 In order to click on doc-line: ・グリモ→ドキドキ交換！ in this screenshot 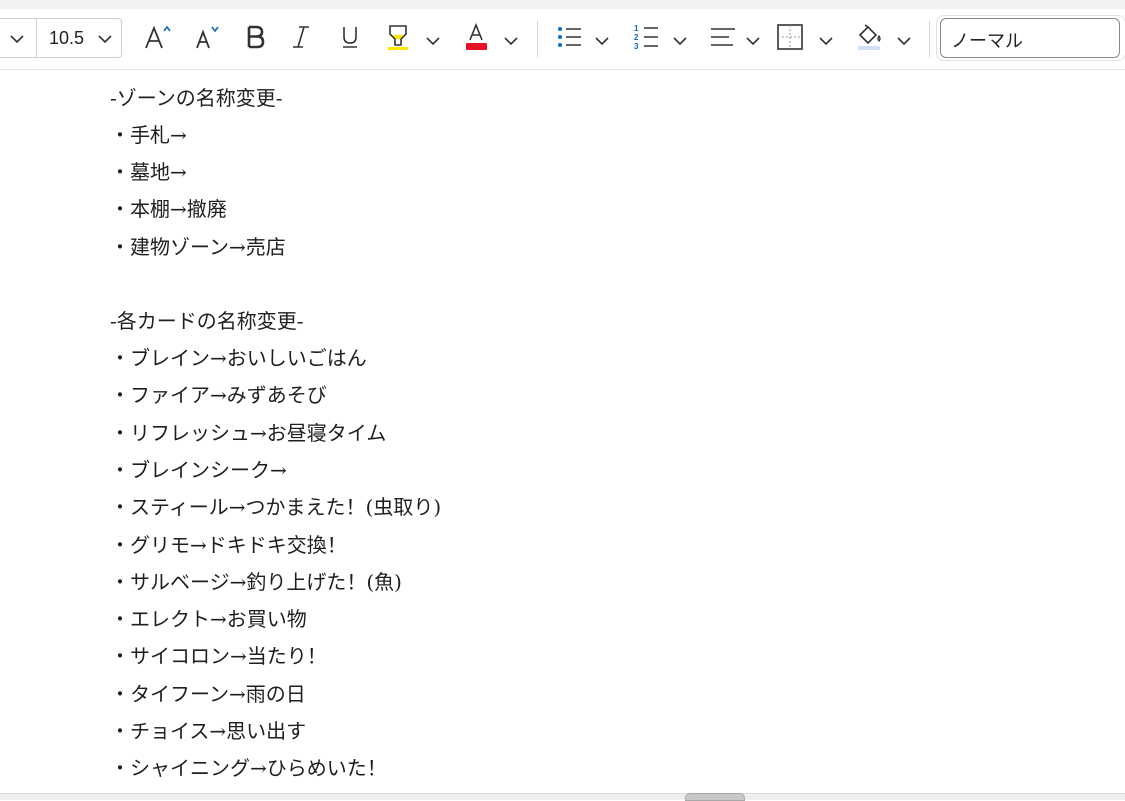, I will do `click(228, 545)`.